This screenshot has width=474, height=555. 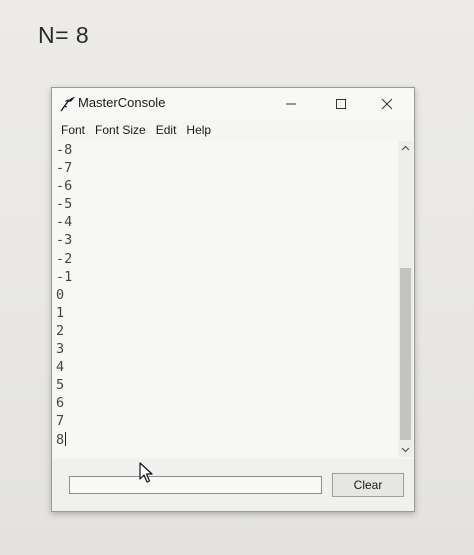 I want to click on menu-bar: Font Font Size Edit Help, so click(x=233, y=130).